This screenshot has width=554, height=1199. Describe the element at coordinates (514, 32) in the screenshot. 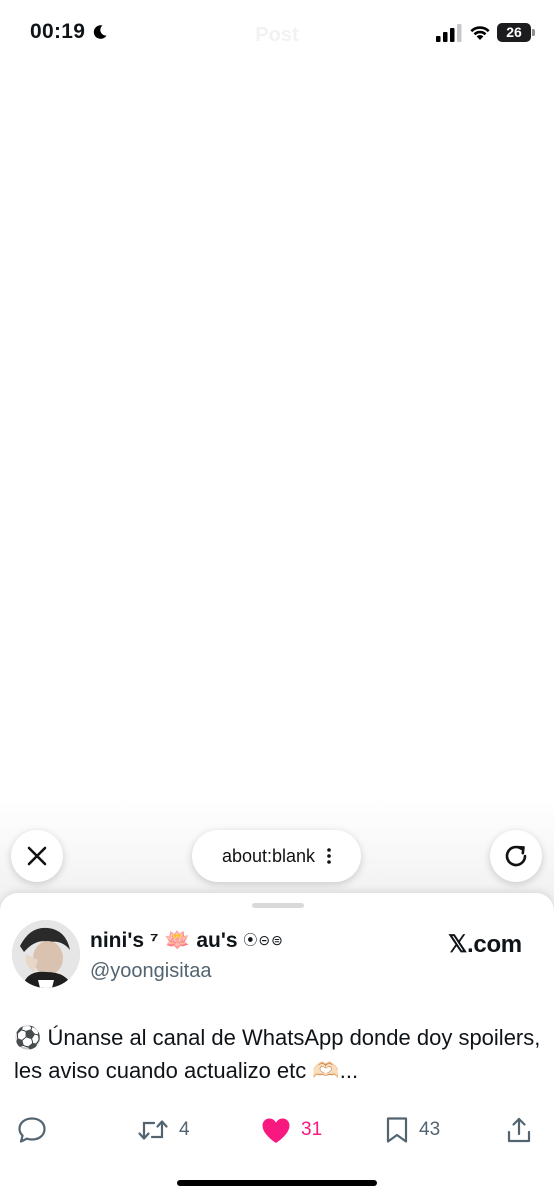

I see `battery-indicator: 26` at that location.